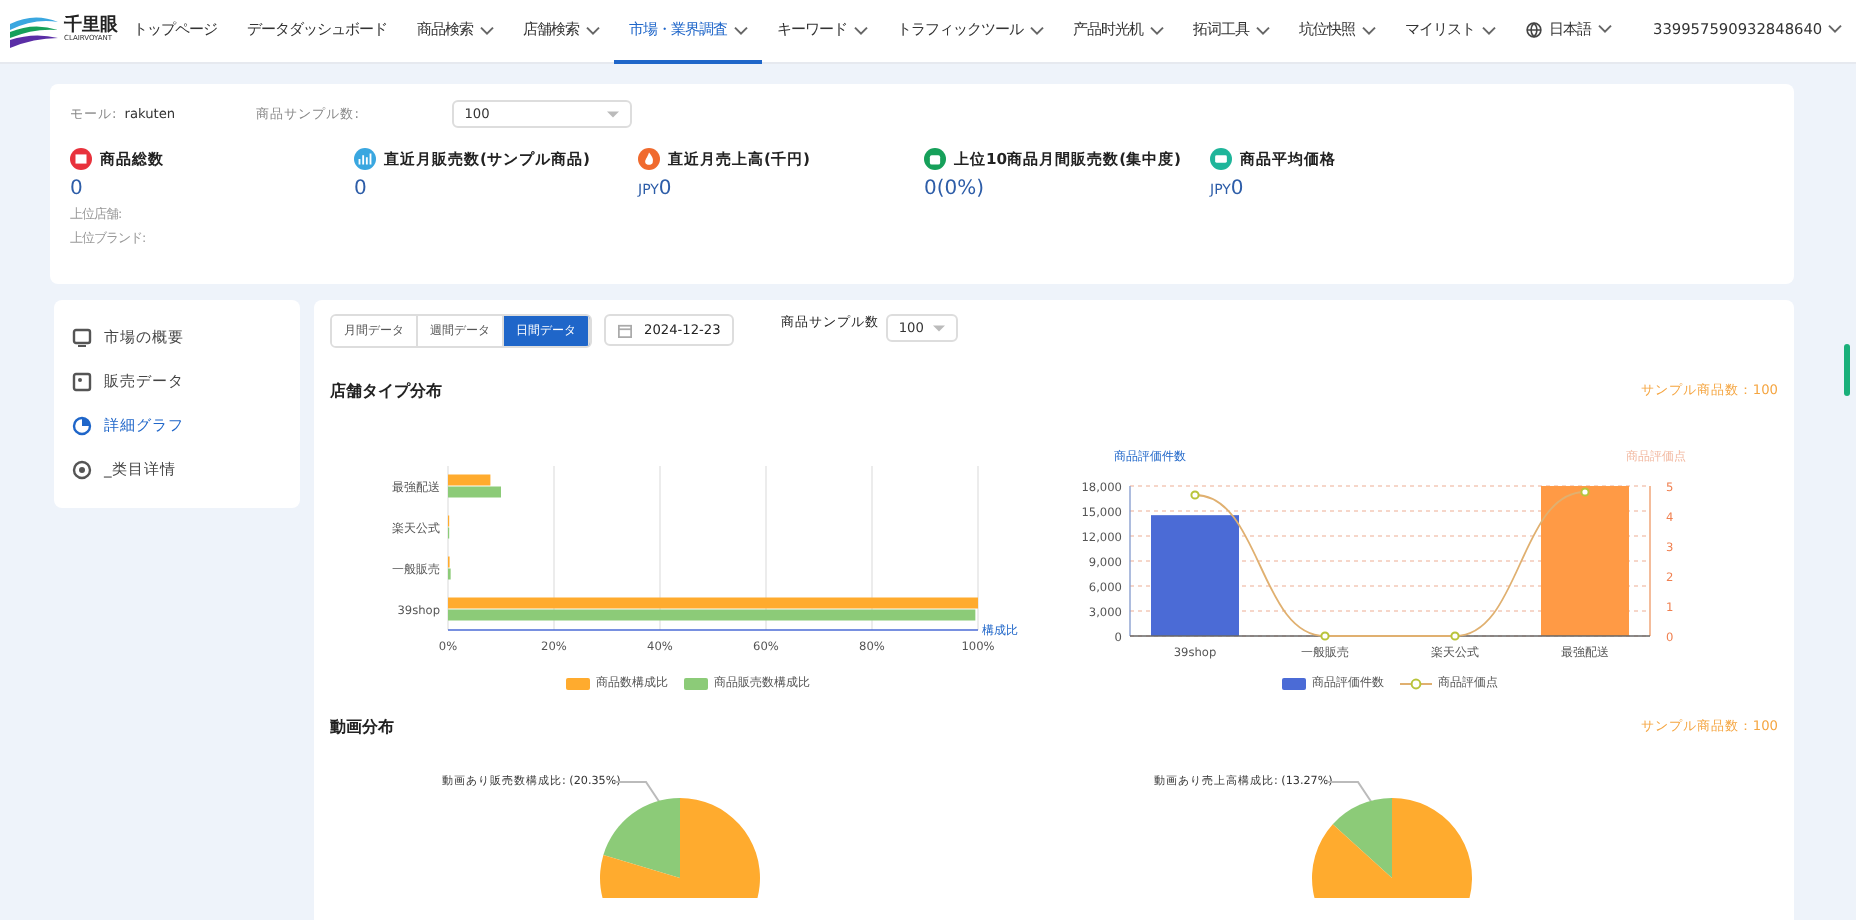 The image size is (1856, 920). Describe the element at coordinates (955, 189) in the screenshot. I see `stat-value: 0(0%)` at that location.